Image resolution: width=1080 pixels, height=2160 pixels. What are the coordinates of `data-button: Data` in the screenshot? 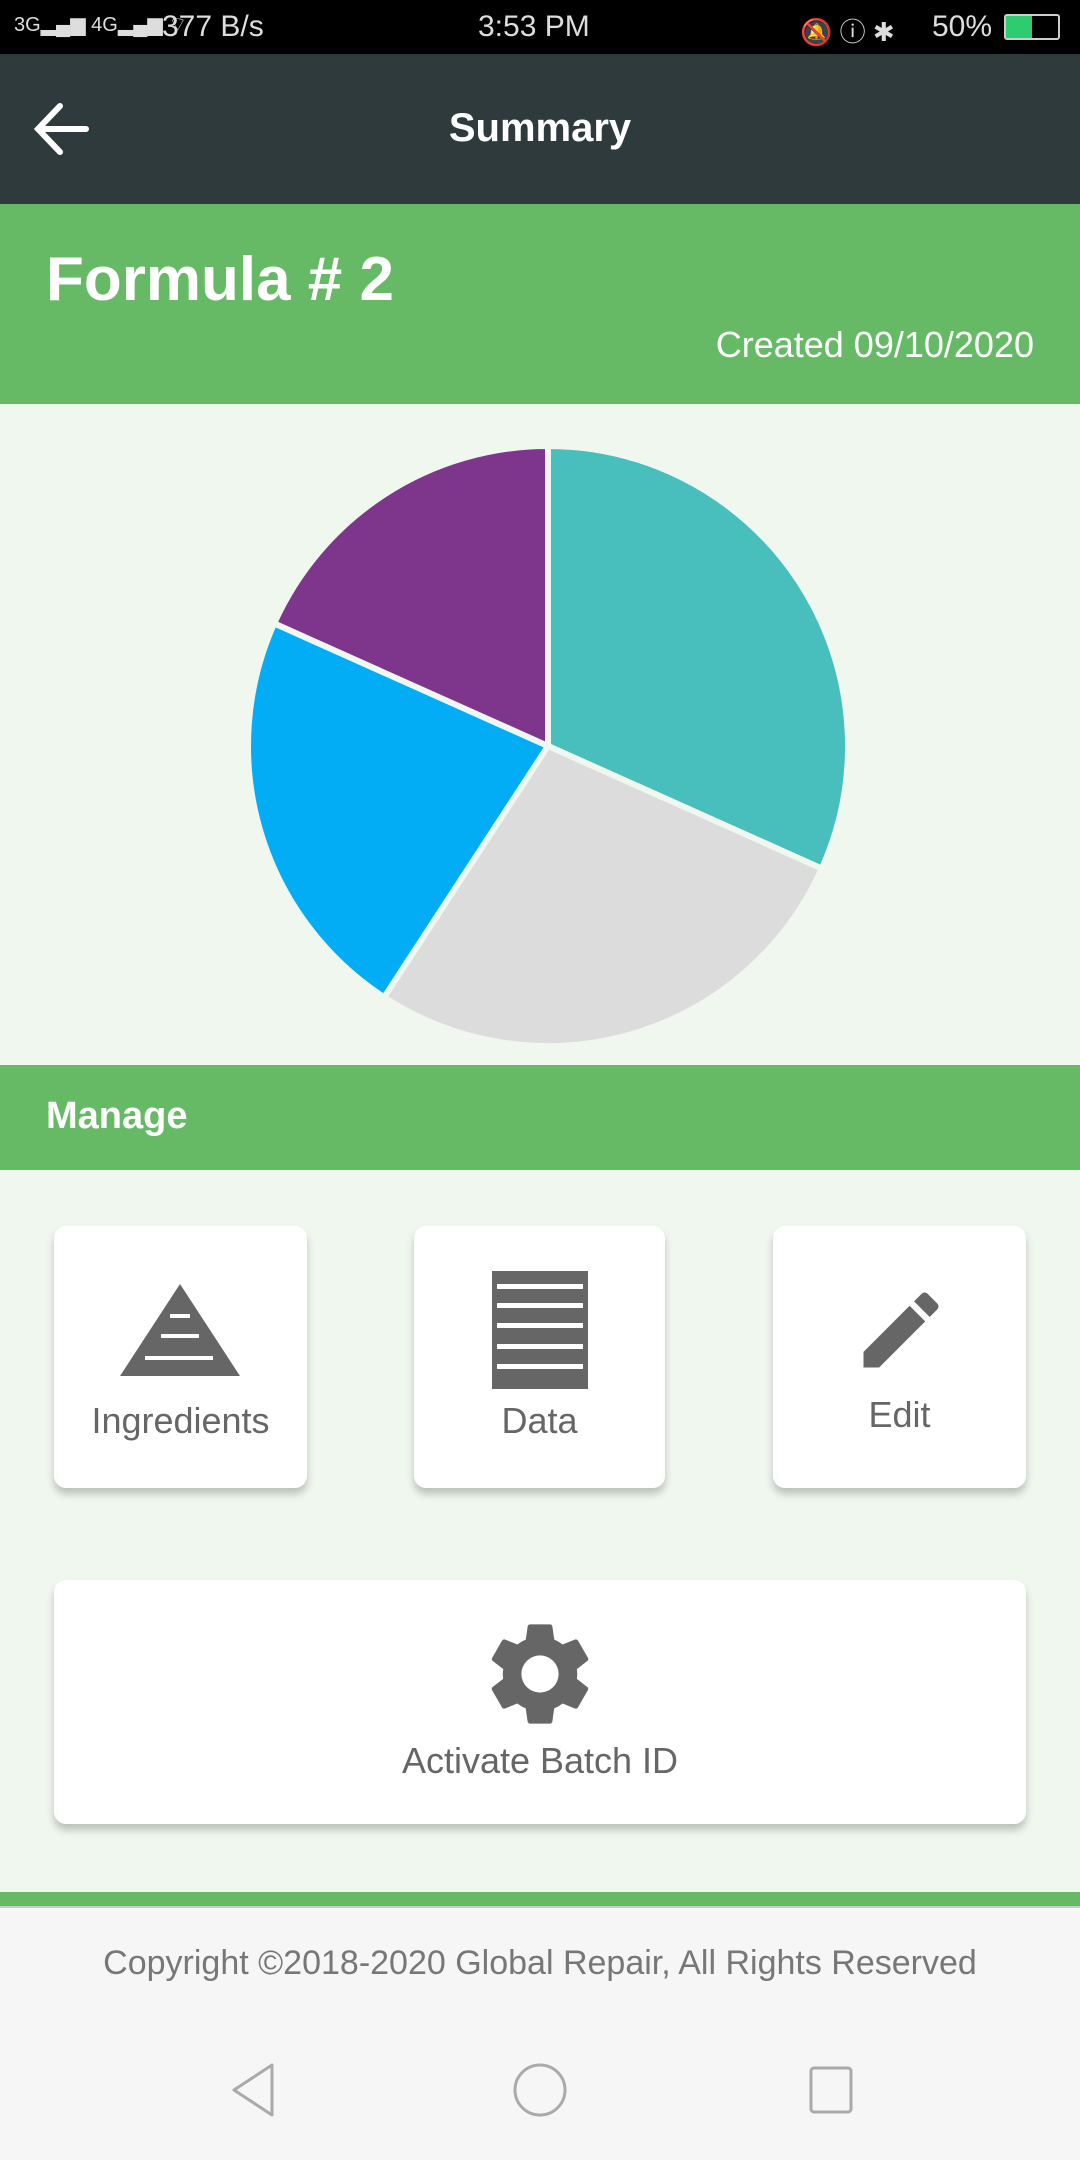 It's located at (539, 1357).